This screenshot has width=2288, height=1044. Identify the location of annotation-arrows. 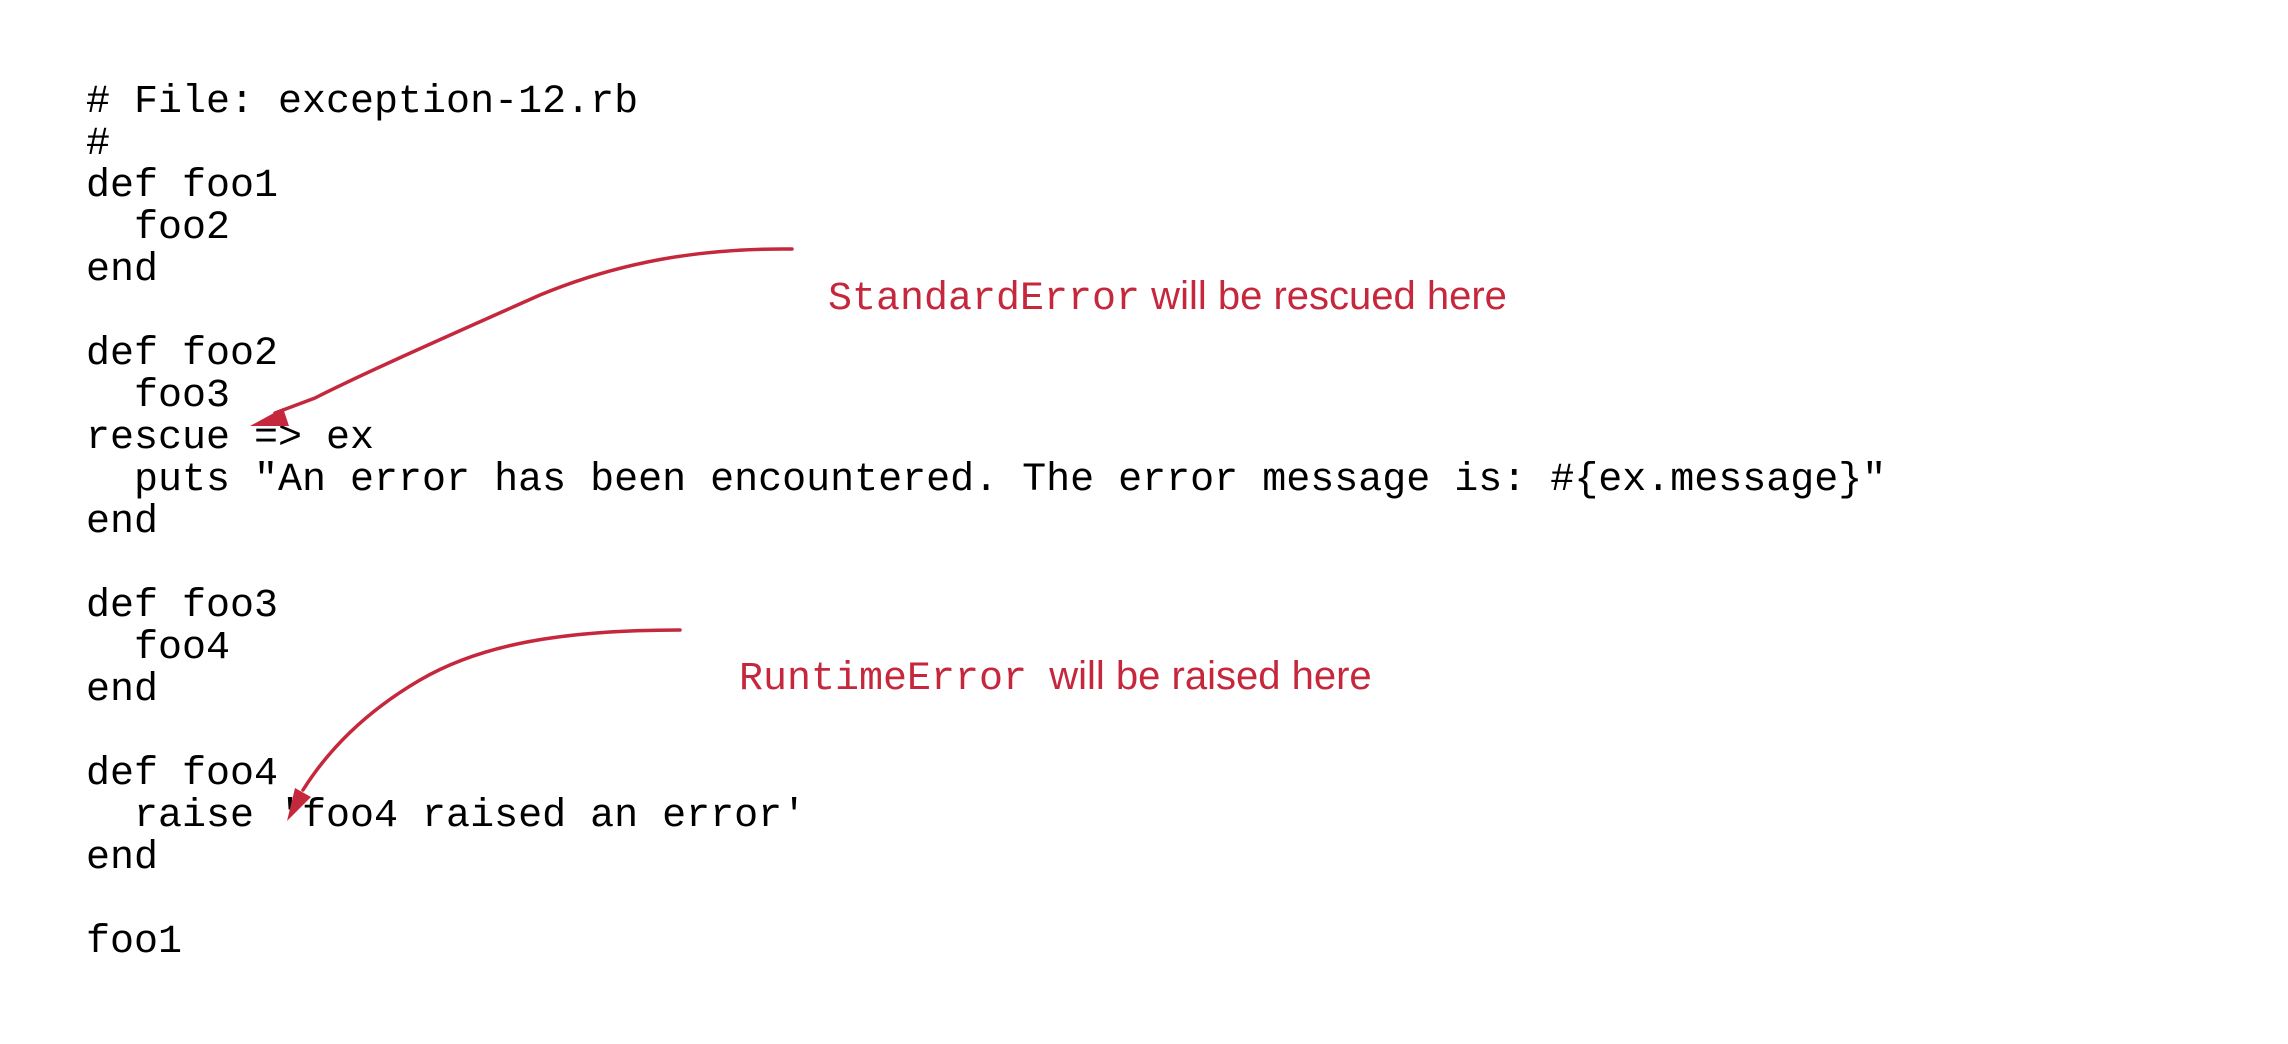
(522, 534).